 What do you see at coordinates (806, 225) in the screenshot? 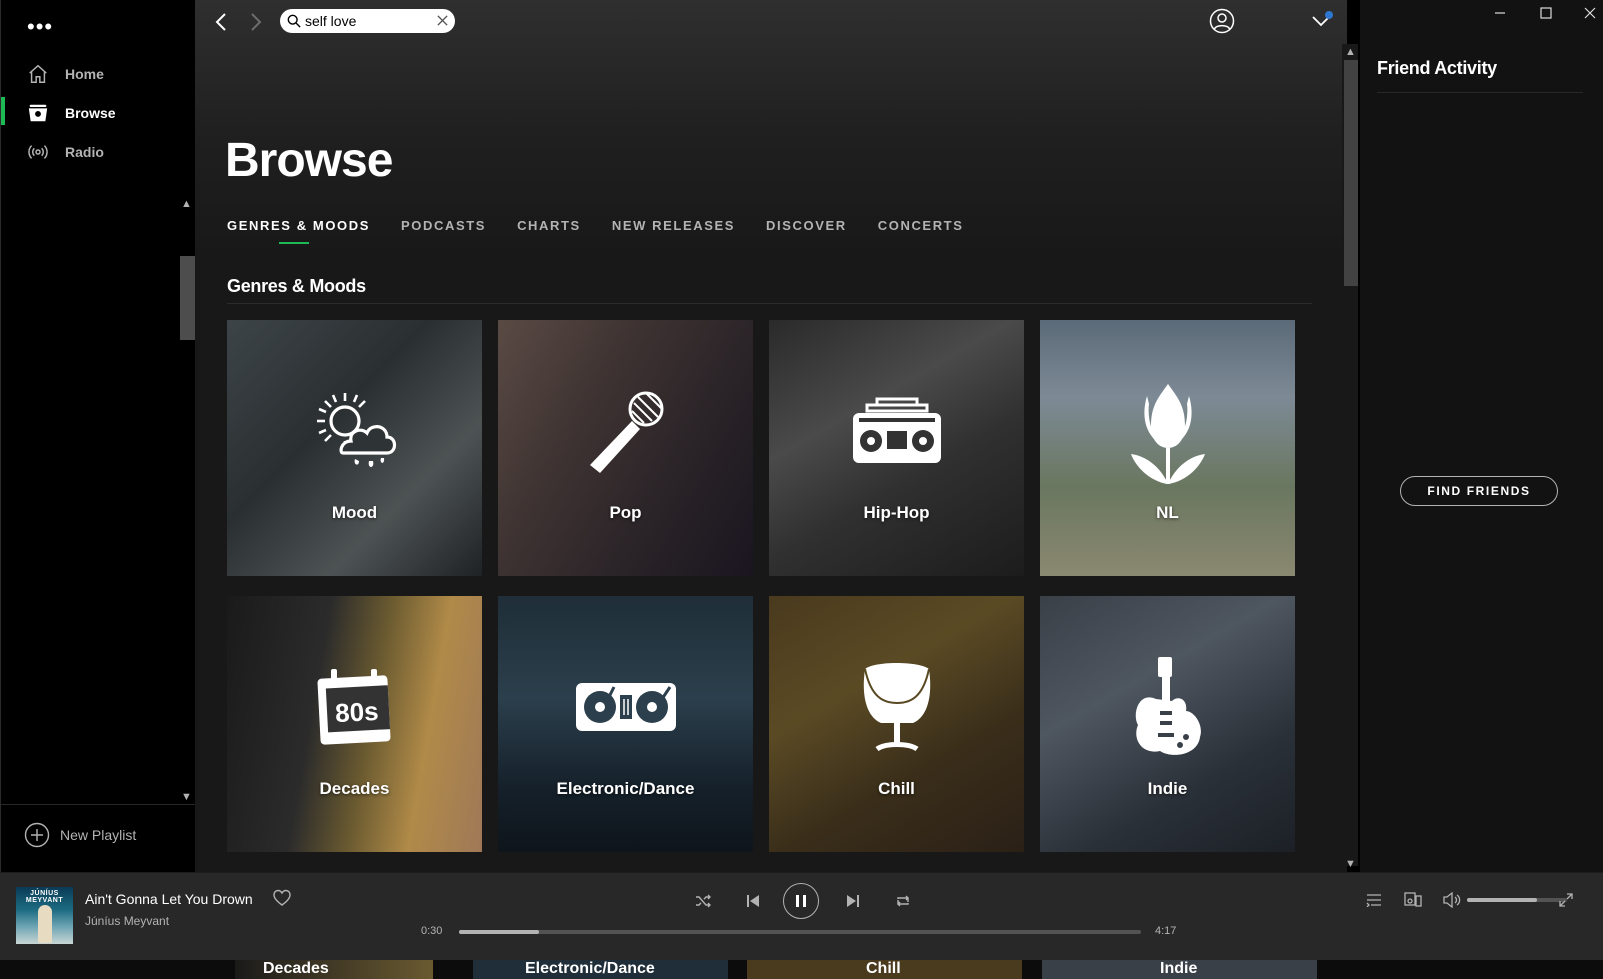
I see `tab-discover: DISCOVER` at bounding box center [806, 225].